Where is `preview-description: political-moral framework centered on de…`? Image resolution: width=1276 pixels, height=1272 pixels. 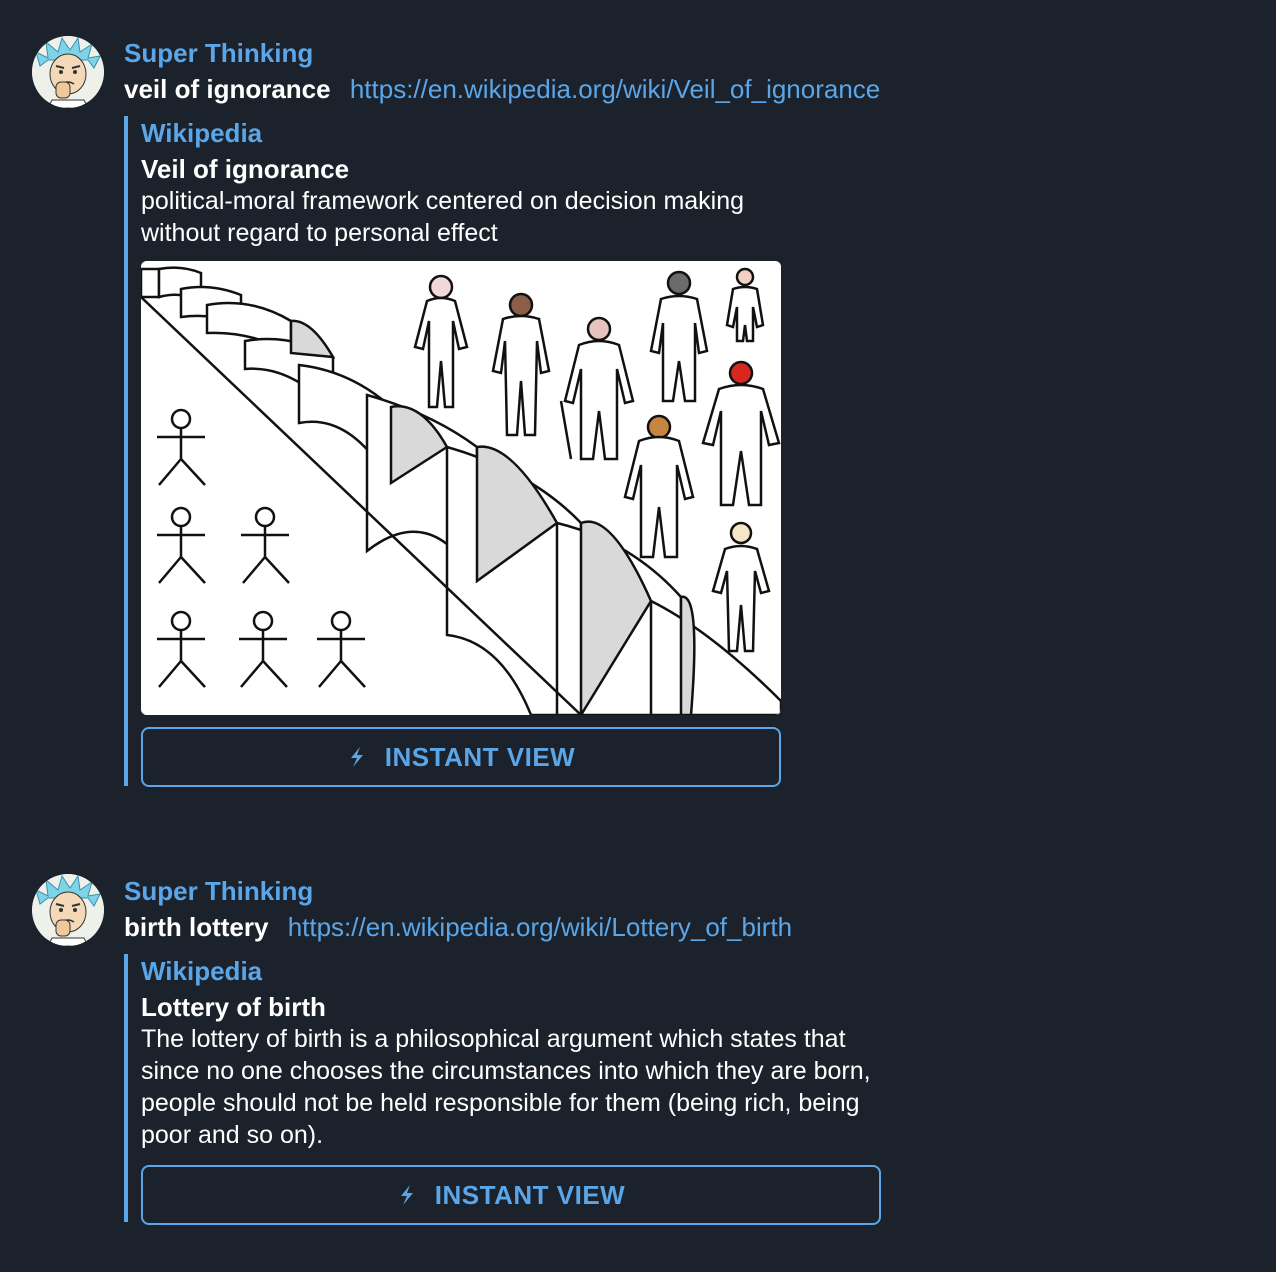 preview-description: political-moral framework centered on de… is located at coordinates (443, 217).